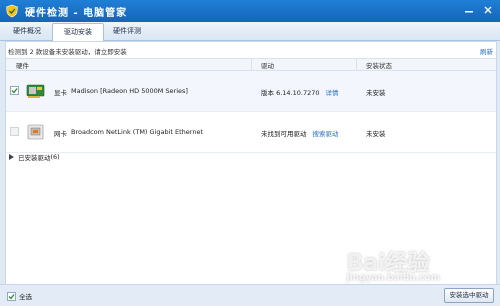 The width and height of the screenshot is (500, 306). What do you see at coordinates (137, 132) in the screenshot?
I see `device-name: Broadcom NetLink (TM) Gigabit Ethernet` at bounding box center [137, 132].